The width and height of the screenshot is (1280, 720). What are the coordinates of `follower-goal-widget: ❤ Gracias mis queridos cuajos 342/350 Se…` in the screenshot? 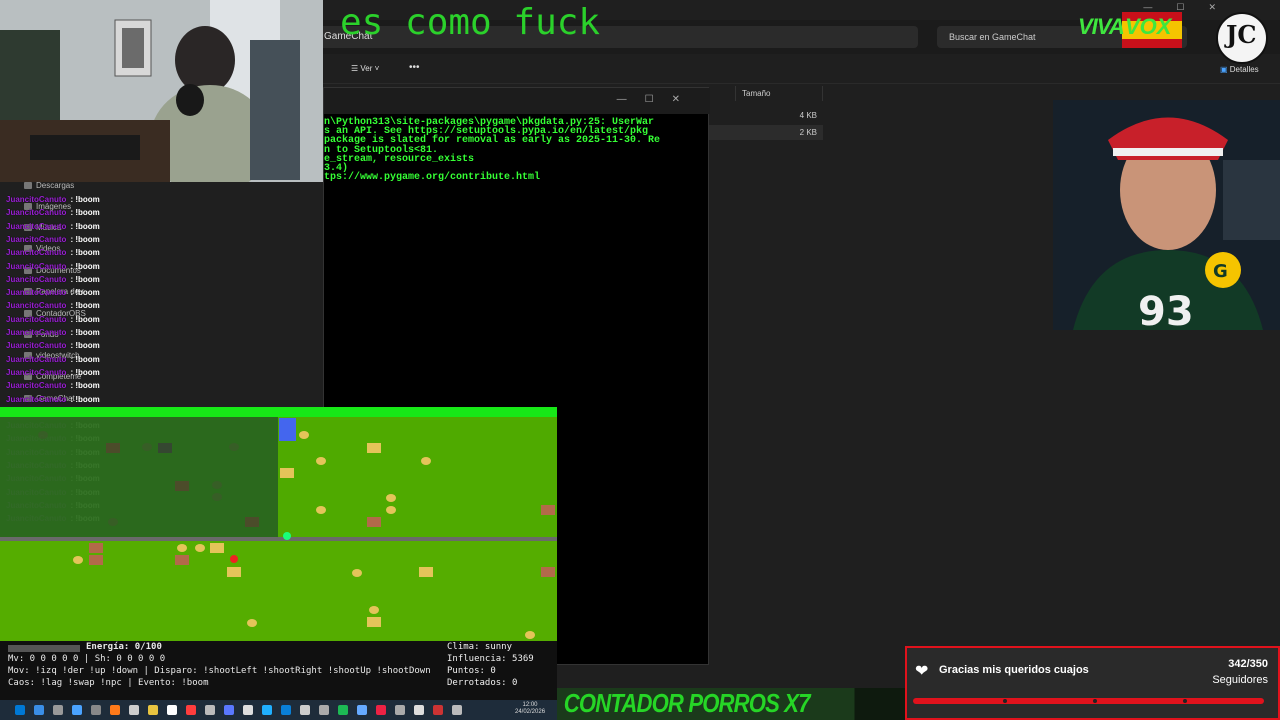 It's located at (1092, 683).